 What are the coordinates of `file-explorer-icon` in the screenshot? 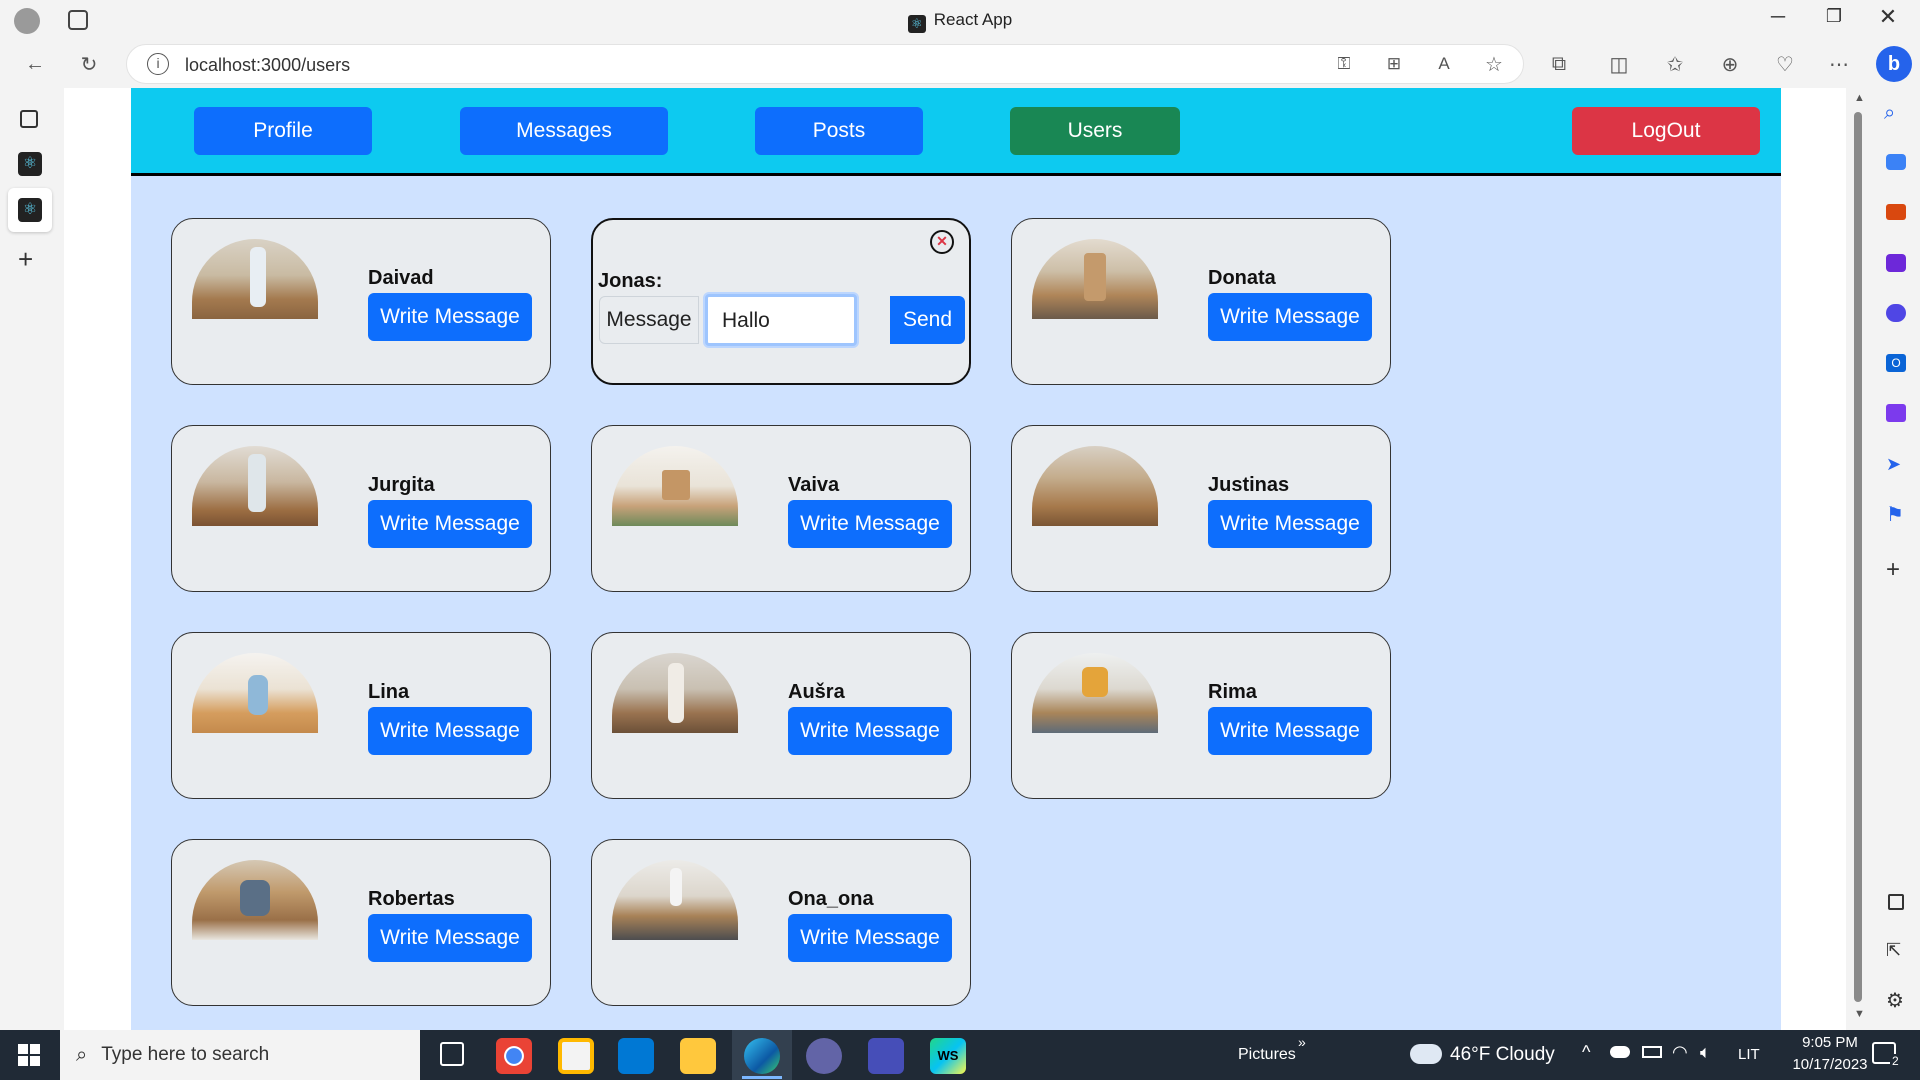 It's located at (698, 1056).